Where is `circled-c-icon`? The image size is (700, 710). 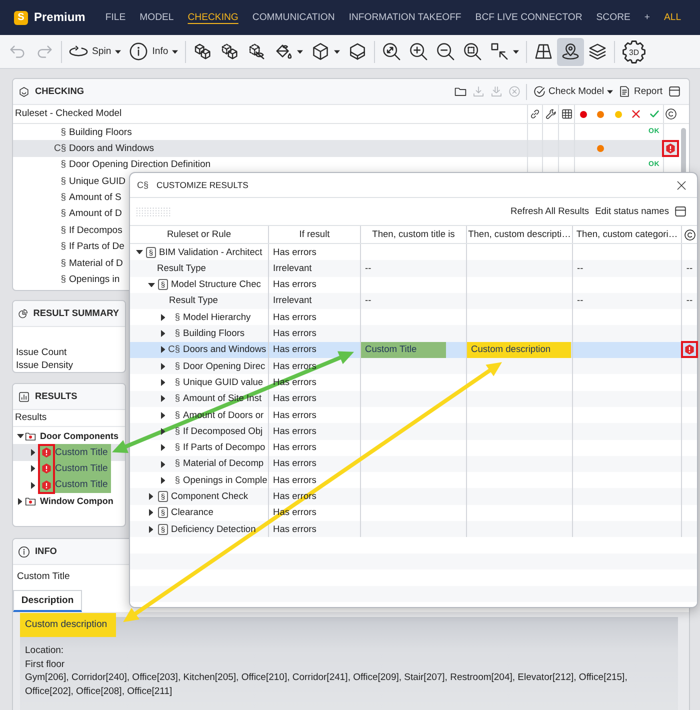 circled-c-icon is located at coordinates (670, 114).